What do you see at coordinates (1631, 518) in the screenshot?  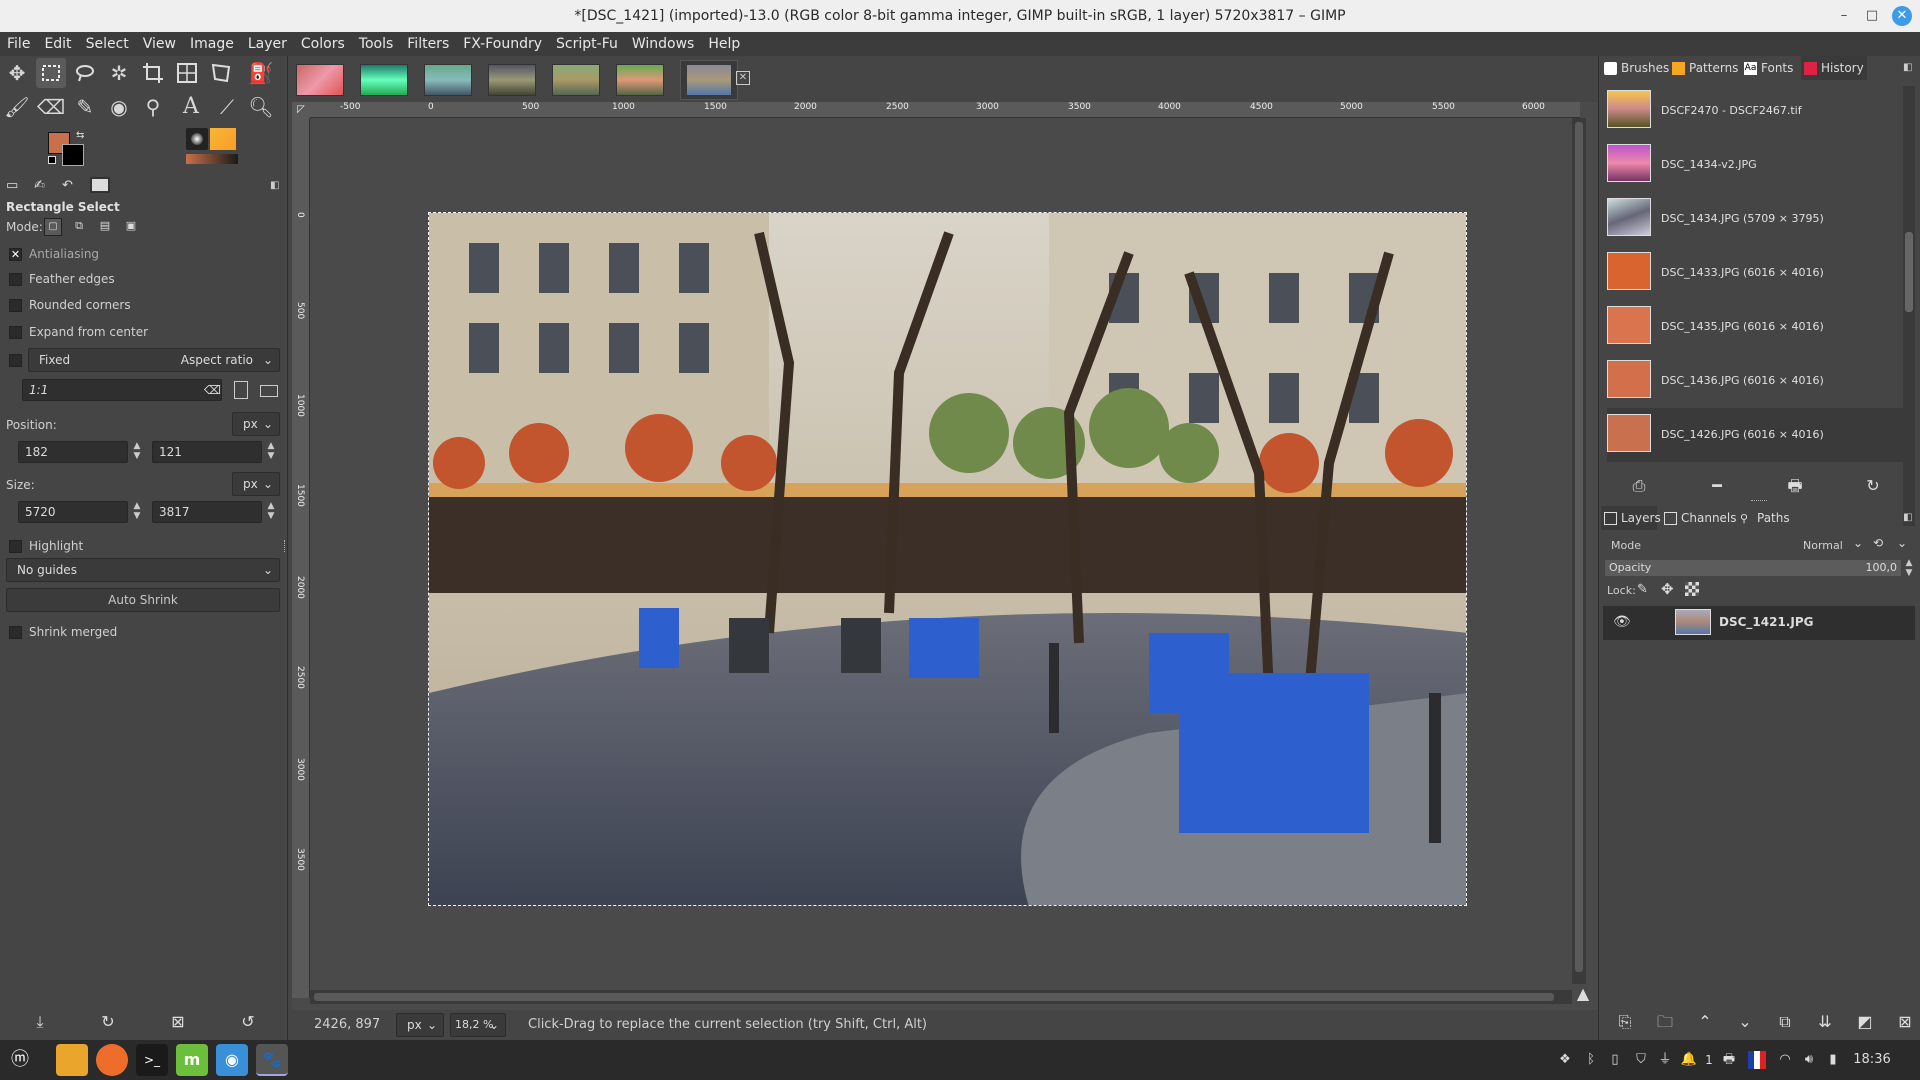 I see `tab-layers: Layers` at bounding box center [1631, 518].